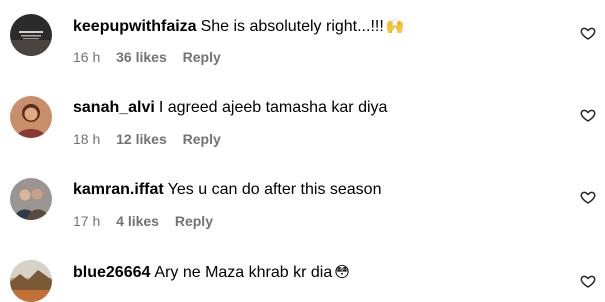 The width and height of the screenshot is (605, 302). I want to click on comment-time: 16 h, so click(87, 57).